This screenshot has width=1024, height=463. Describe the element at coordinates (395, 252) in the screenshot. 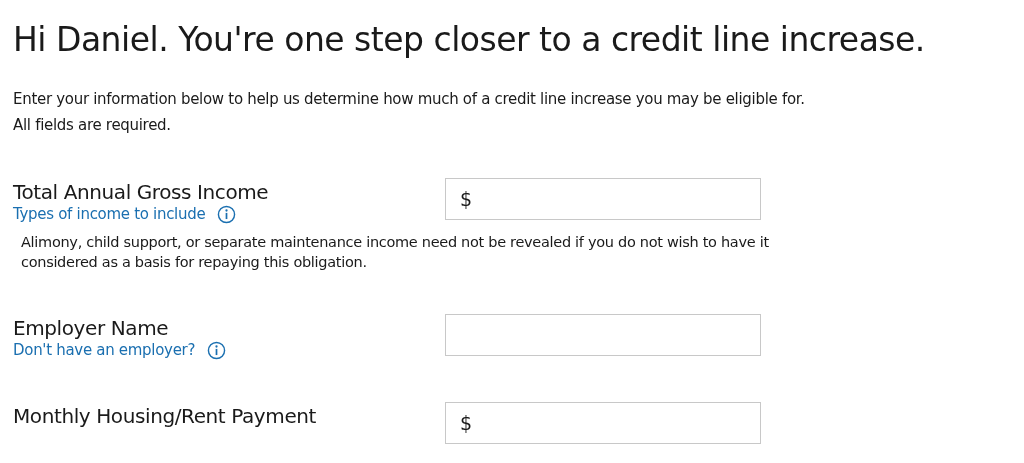

I see `field-note: Alimony, child support, or separate maintenance income need not be revealed if you do not wish to have it considered as a basis for repaying this obligation.` at that location.